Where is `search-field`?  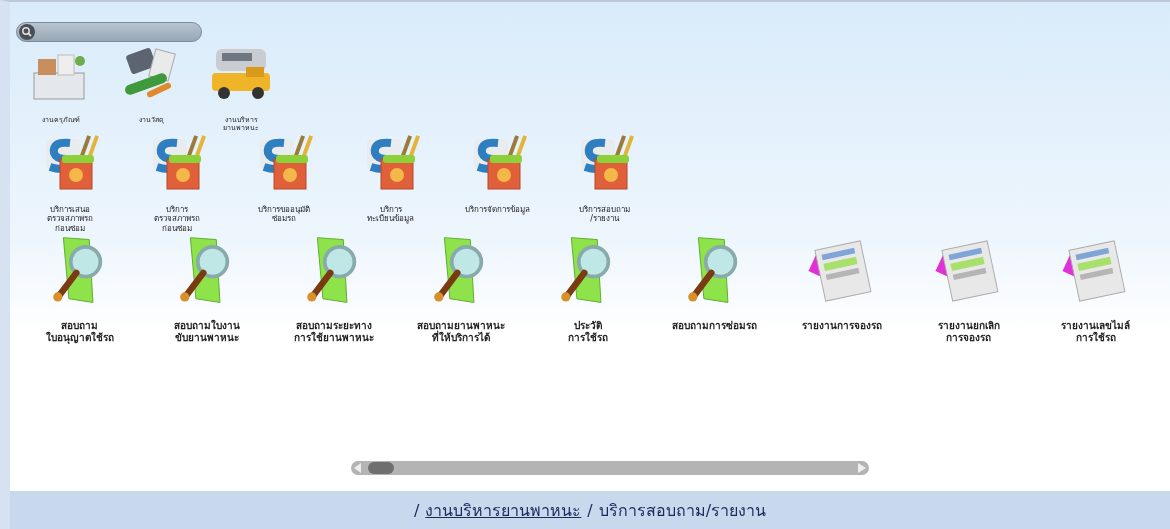 search-field is located at coordinates (109, 32).